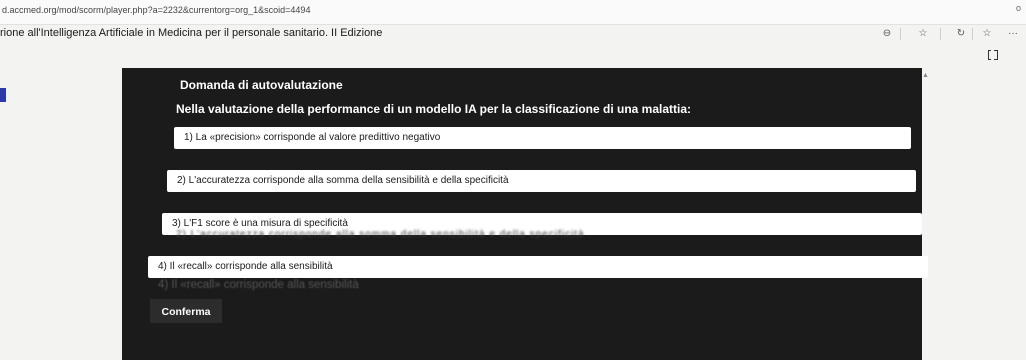 The height and width of the screenshot is (360, 1026). Describe the element at coordinates (887, 34) in the screenshot. I see `reader-mode-icon: ⊖` at that location.